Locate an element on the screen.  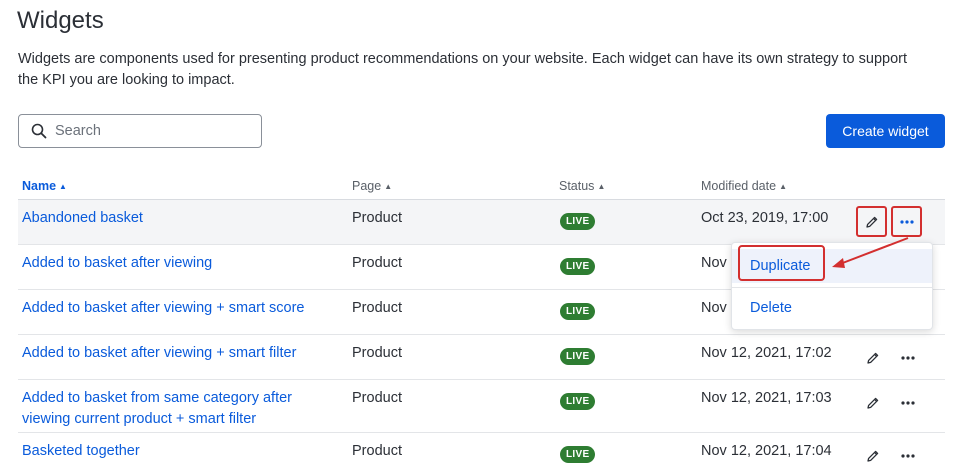
column-header-label: Status is located at coordinates (577, 186).